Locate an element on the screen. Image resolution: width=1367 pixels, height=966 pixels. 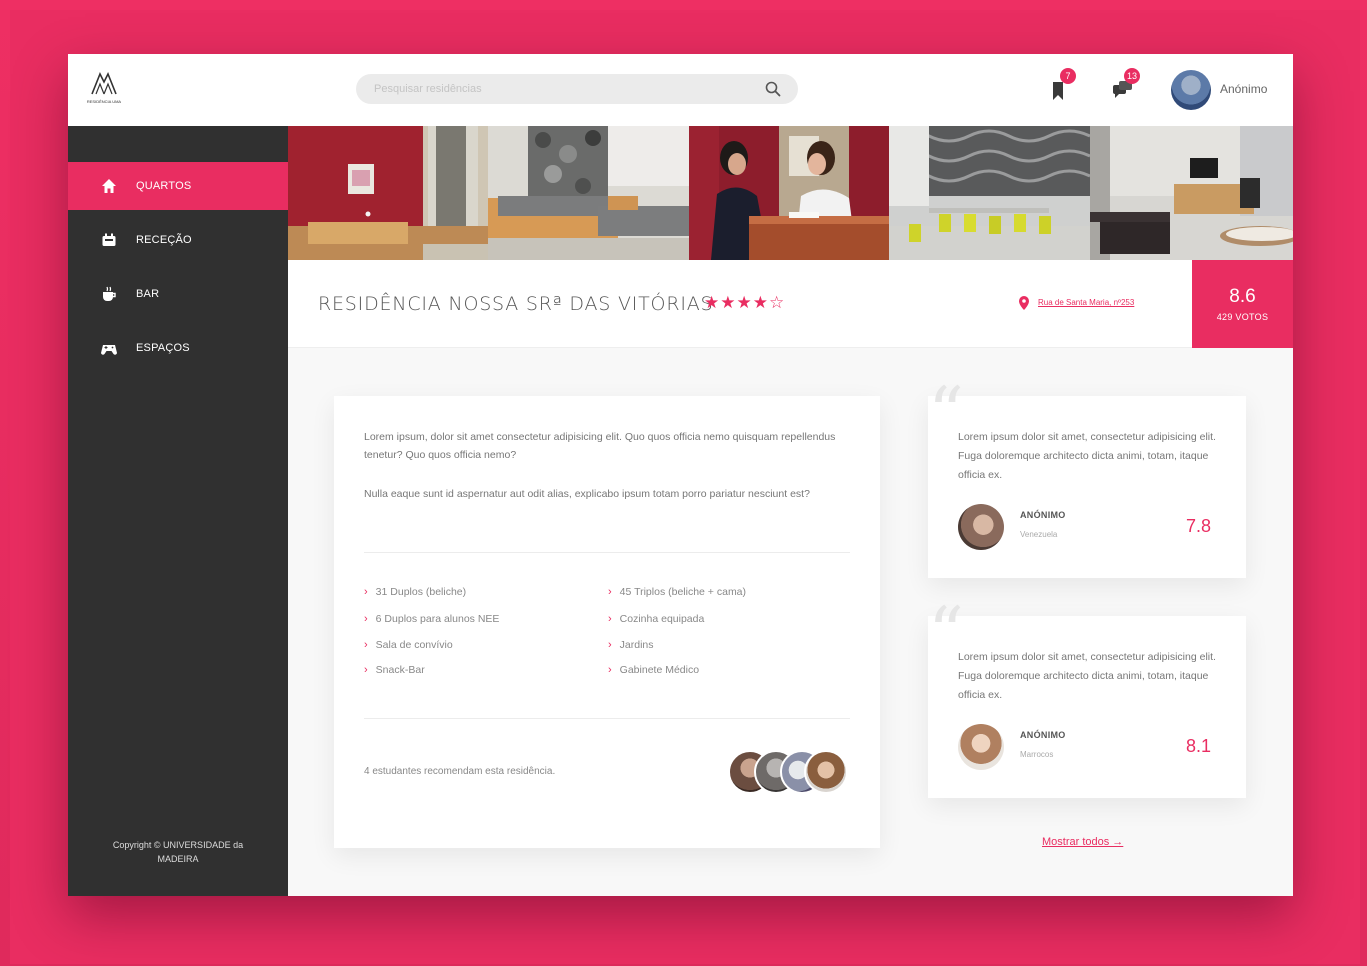
feature-item: › 6 Duplos para alunos NEE is located at coordinates (432, 619).